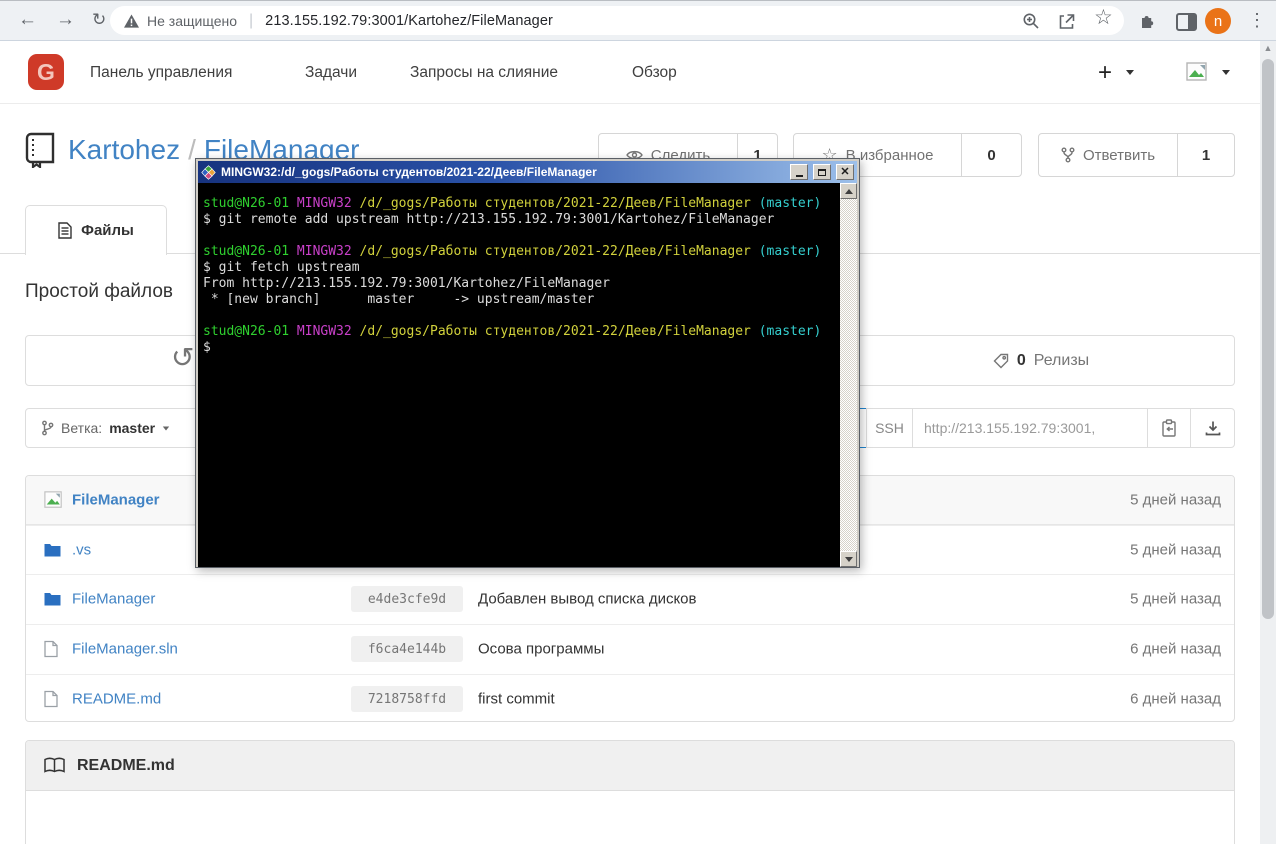 The width and height of the screenshot is (1276, 844). I want to click on maximize-button, so click(822, 172).